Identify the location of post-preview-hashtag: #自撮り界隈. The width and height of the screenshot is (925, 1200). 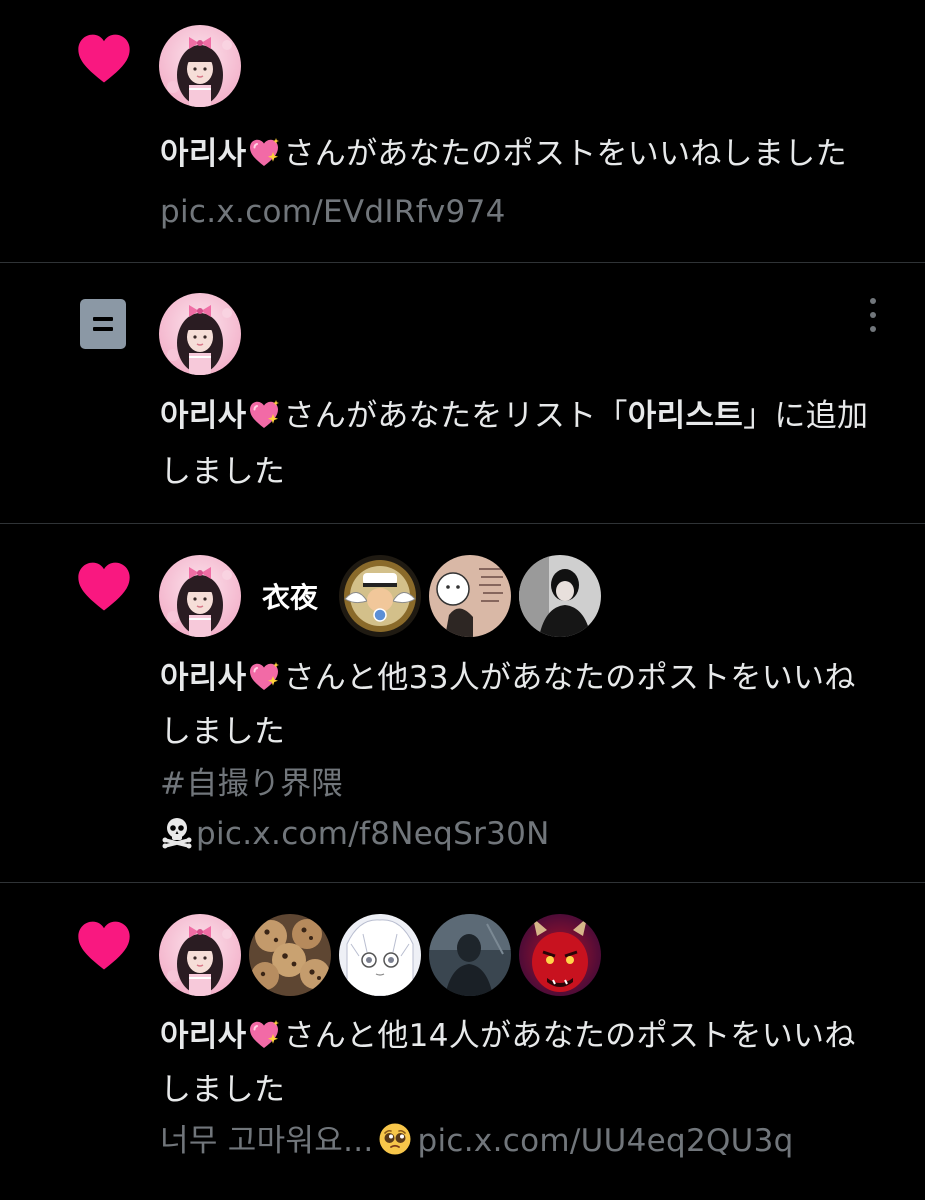
(251, 784).